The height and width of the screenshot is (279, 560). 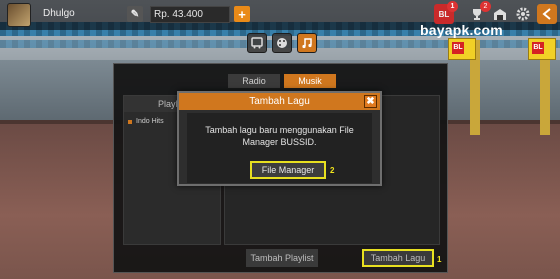 What do you see at coordinates (310, 81) in the screenshot?
I see `tab-musik: Musik` at bounding box center [310, 81].